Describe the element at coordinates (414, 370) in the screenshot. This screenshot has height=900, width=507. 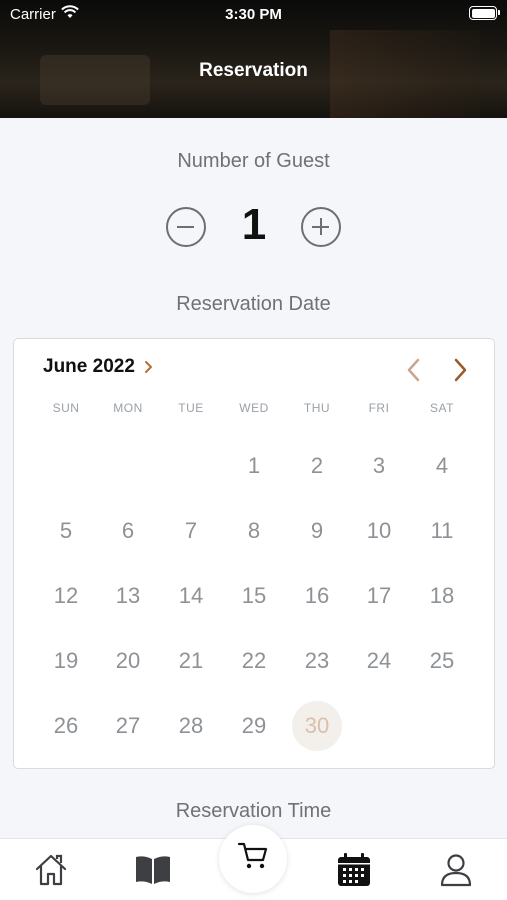
I see `previous-month-button` at that location.